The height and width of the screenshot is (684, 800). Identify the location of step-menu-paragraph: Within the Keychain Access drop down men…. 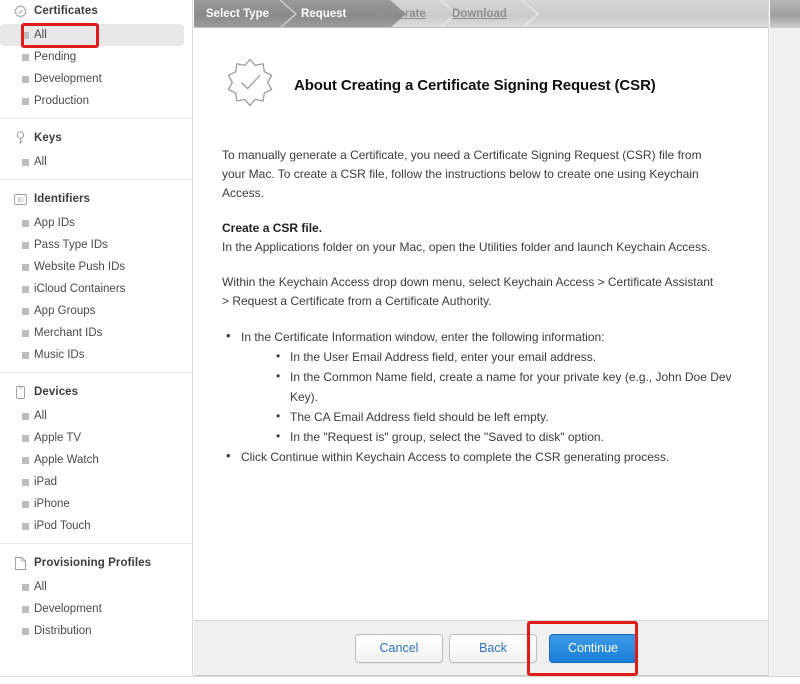
(468, 291).